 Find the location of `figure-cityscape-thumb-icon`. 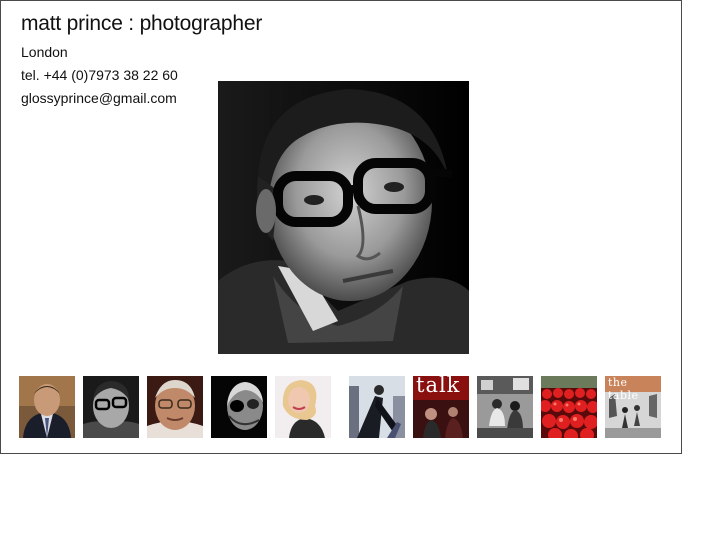

figure-cityscape-thumb-icon is located at coordinates (377, 407).